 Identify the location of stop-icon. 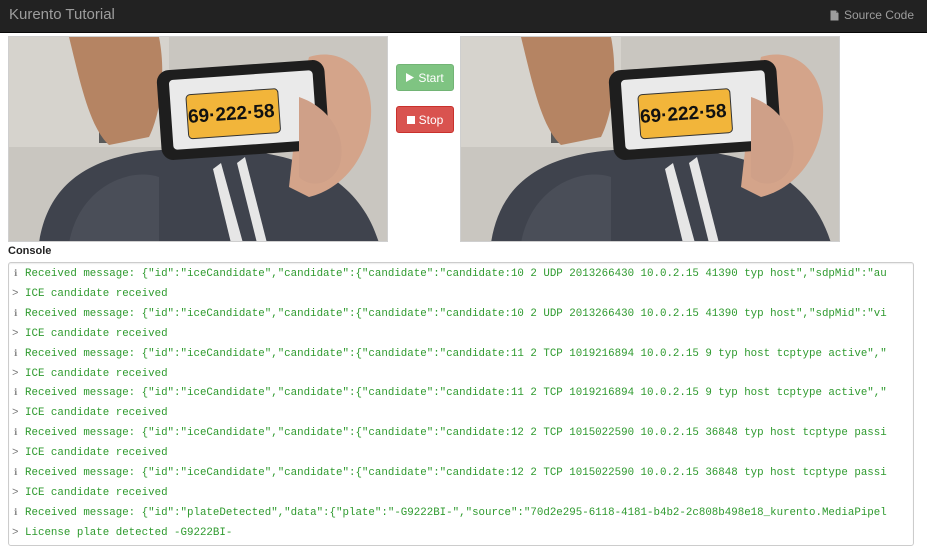
(410, 120).